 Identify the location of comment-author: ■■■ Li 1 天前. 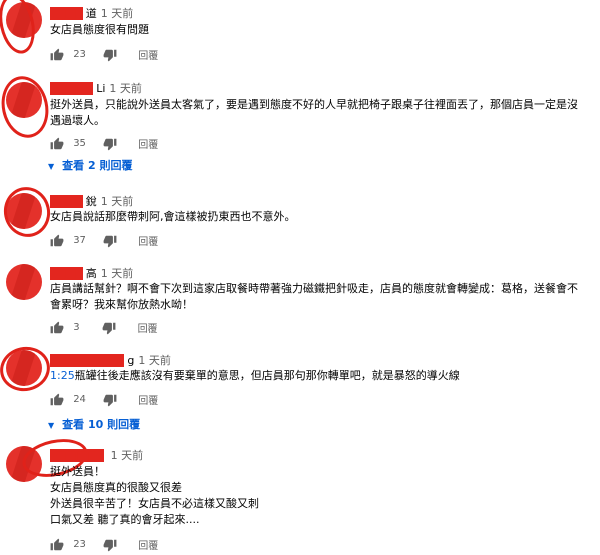
(96, 88).